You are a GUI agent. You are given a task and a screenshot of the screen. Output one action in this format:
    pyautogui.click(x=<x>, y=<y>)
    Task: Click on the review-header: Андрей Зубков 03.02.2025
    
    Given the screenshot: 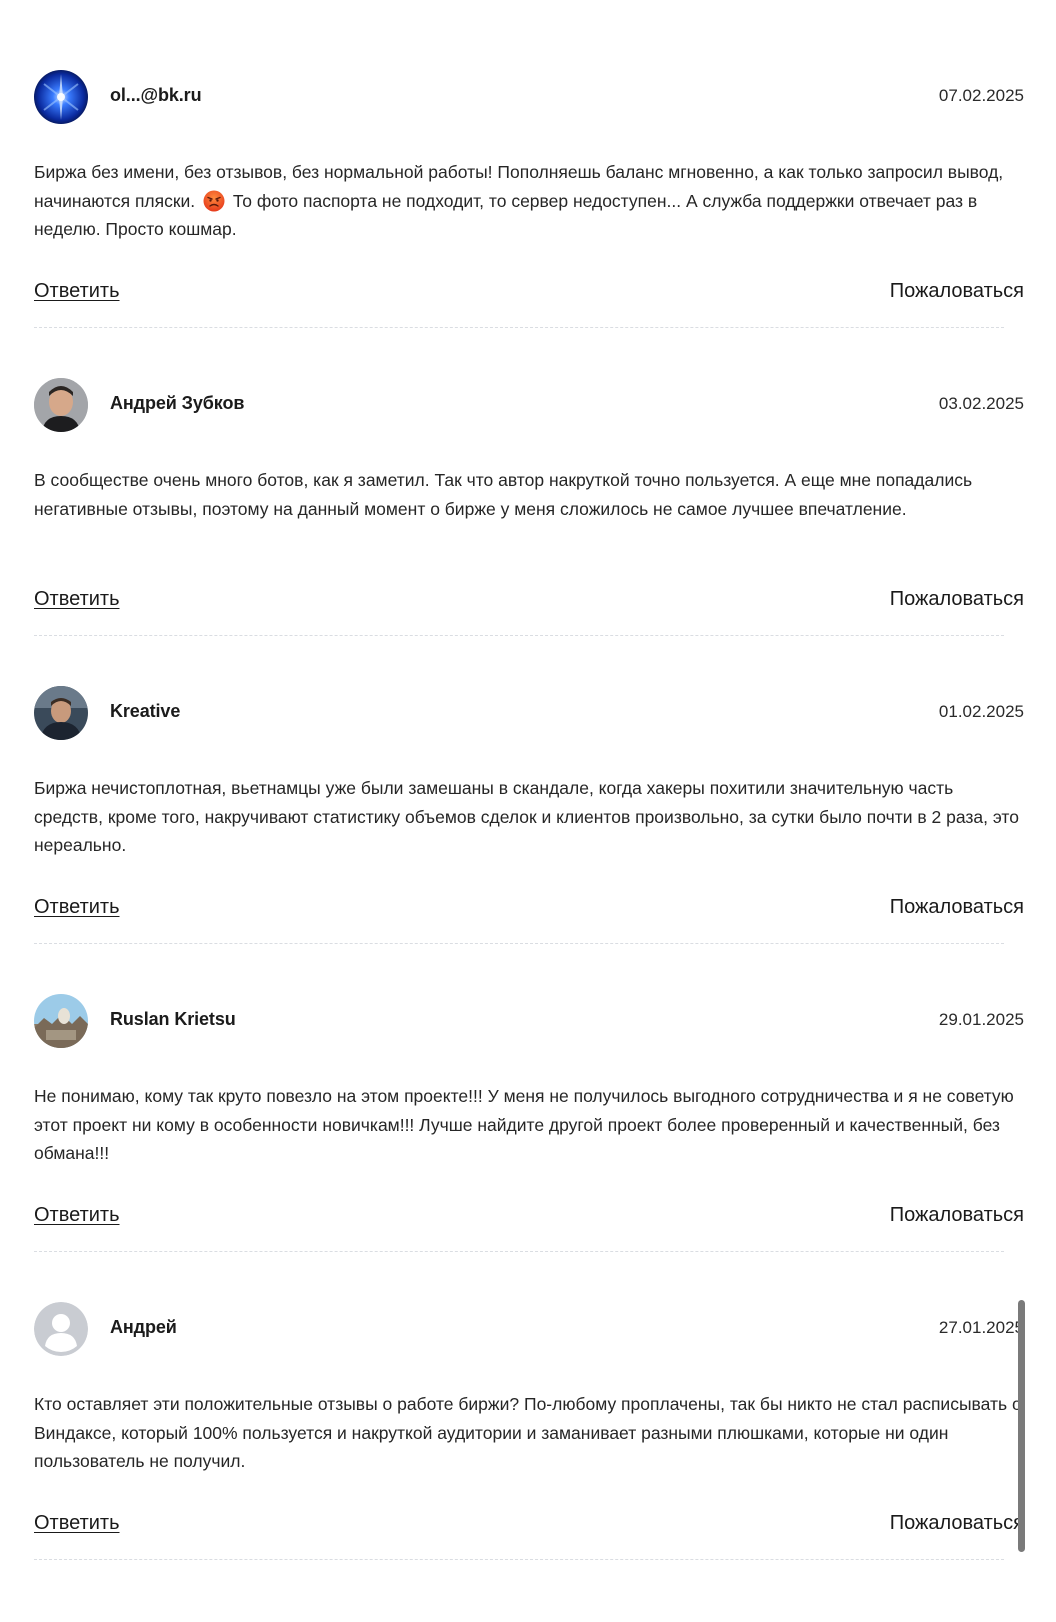 What is the action you would take?
    pyautogui.click(x=529, y=405)
    